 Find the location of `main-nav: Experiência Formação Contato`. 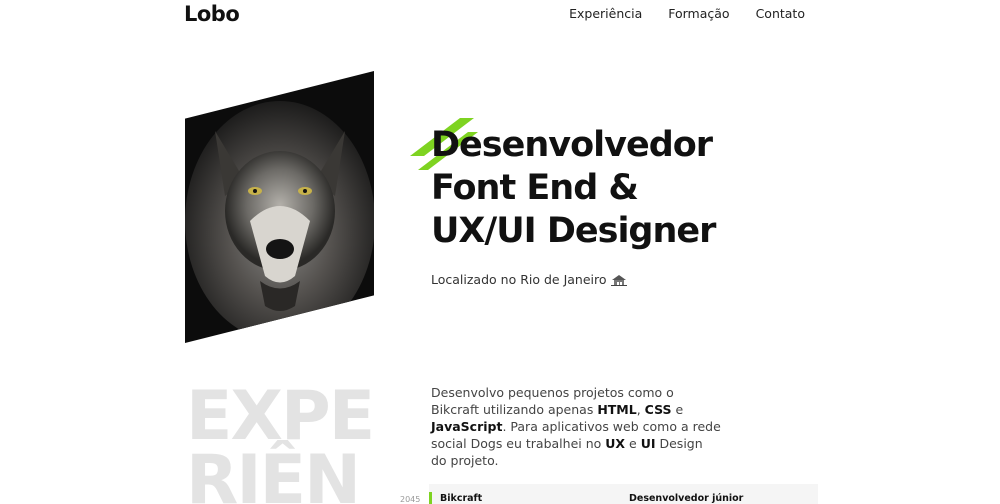

main-nav: Experiência Formação Contato is located at coordinates (687, 13).